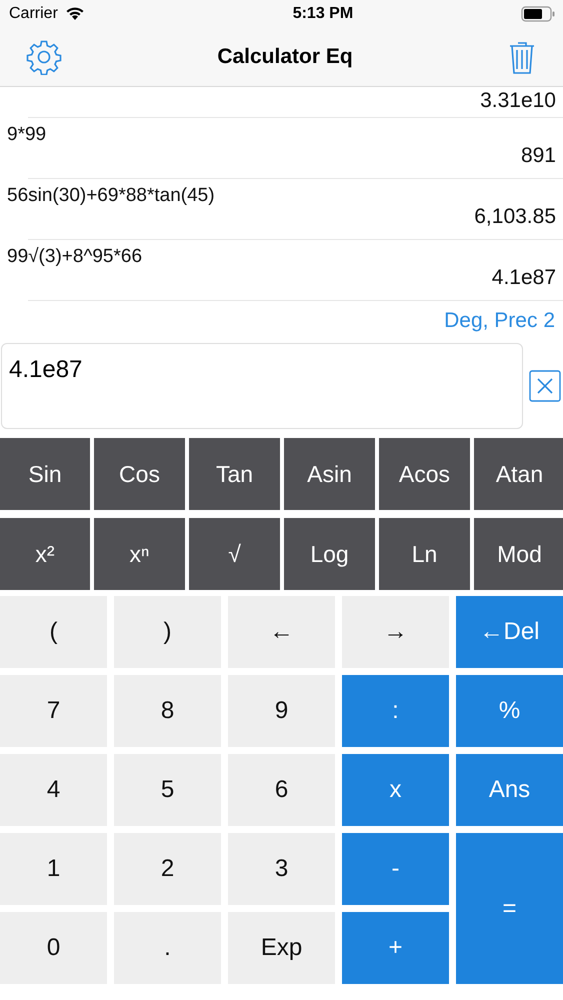 The width and height of the screenshot is (563, 1000). Describe the element at coordinates (281, 869) in the screenshot. I see `keypad-key: 3` at that location.